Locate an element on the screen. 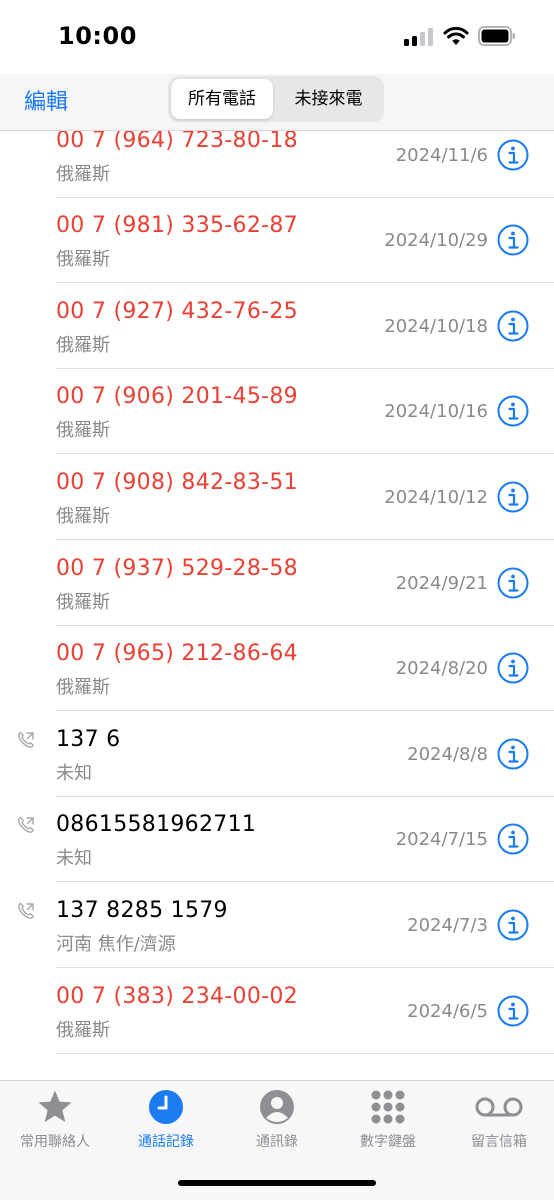 The height and width of the screenshot is (1200, 554). call-date: 2024/6/5 is located at coordinates (447, 1011).